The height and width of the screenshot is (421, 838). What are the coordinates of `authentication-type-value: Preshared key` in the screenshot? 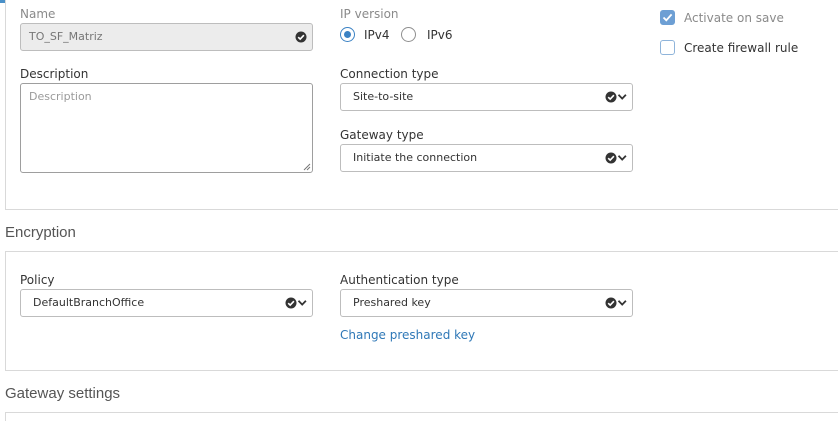 It's located at (392, 302).